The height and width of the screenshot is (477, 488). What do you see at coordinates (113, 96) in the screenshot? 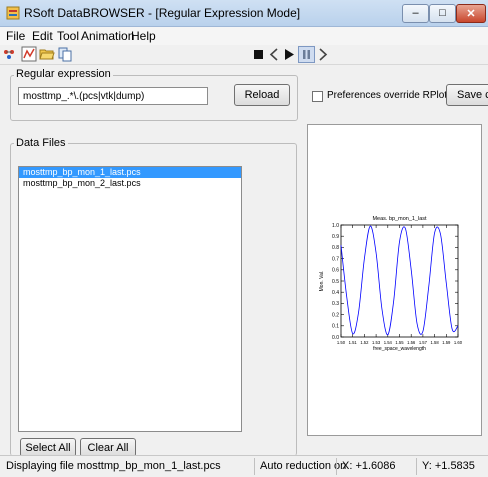
I see `regex-input: mosttmp_.*\.(pcs|vtk|dump)` at bounding box center [113, 96].